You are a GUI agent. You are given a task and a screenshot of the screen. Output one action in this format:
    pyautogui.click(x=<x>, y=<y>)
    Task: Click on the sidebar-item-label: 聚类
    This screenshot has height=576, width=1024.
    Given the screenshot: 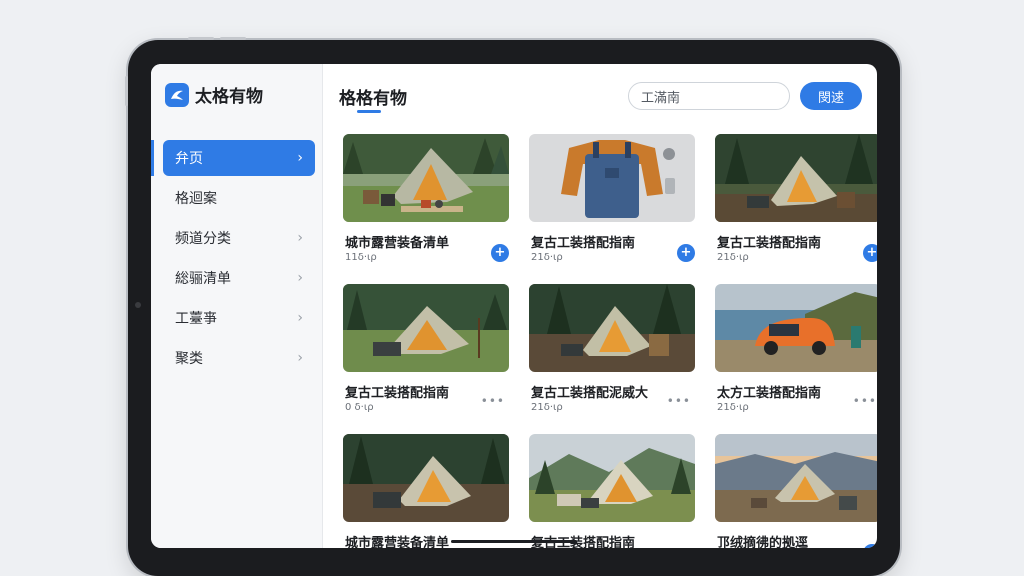 What is the action you would take?
    pyautogui.click(x=189, y=359)
    